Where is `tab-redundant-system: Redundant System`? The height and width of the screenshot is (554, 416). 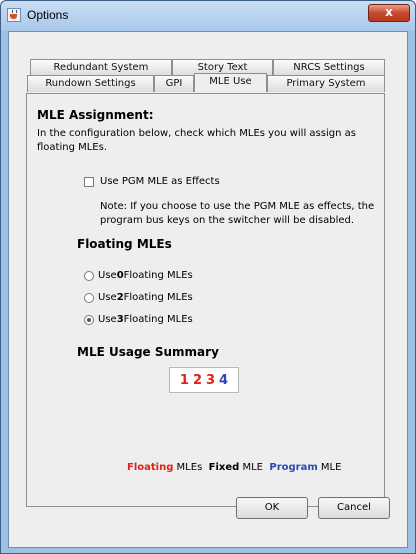
tab-redundant-system: Redundant System is located at coordinates (101, 67).